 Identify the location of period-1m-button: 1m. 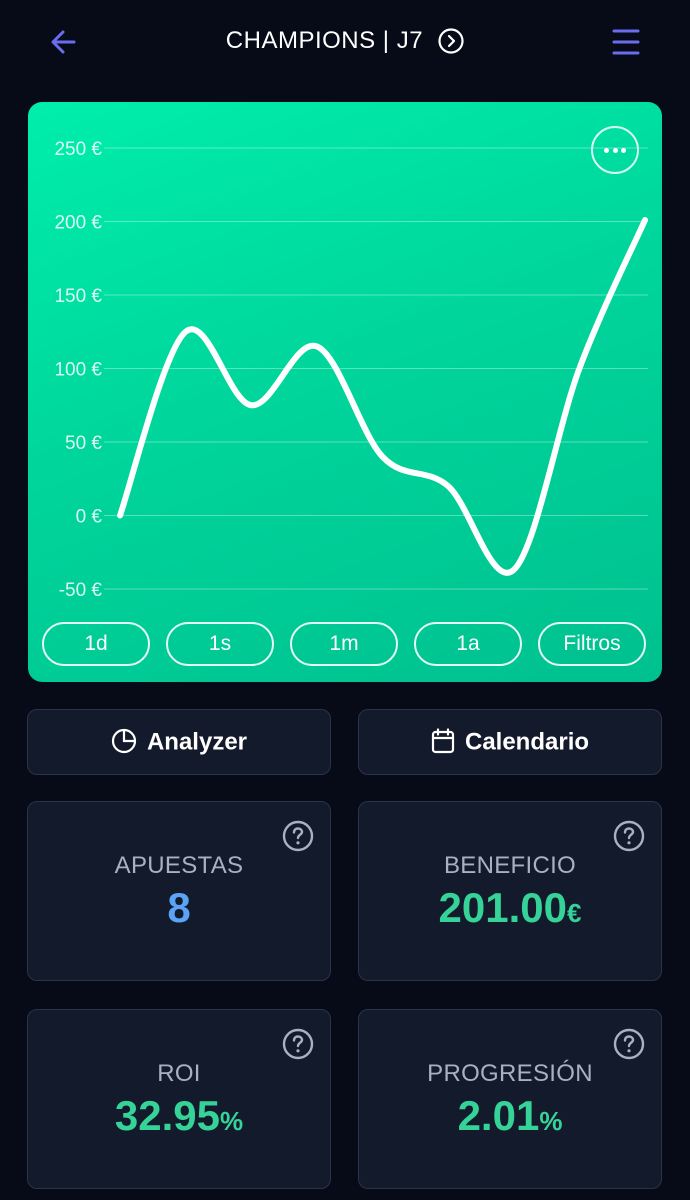
(344, 644).